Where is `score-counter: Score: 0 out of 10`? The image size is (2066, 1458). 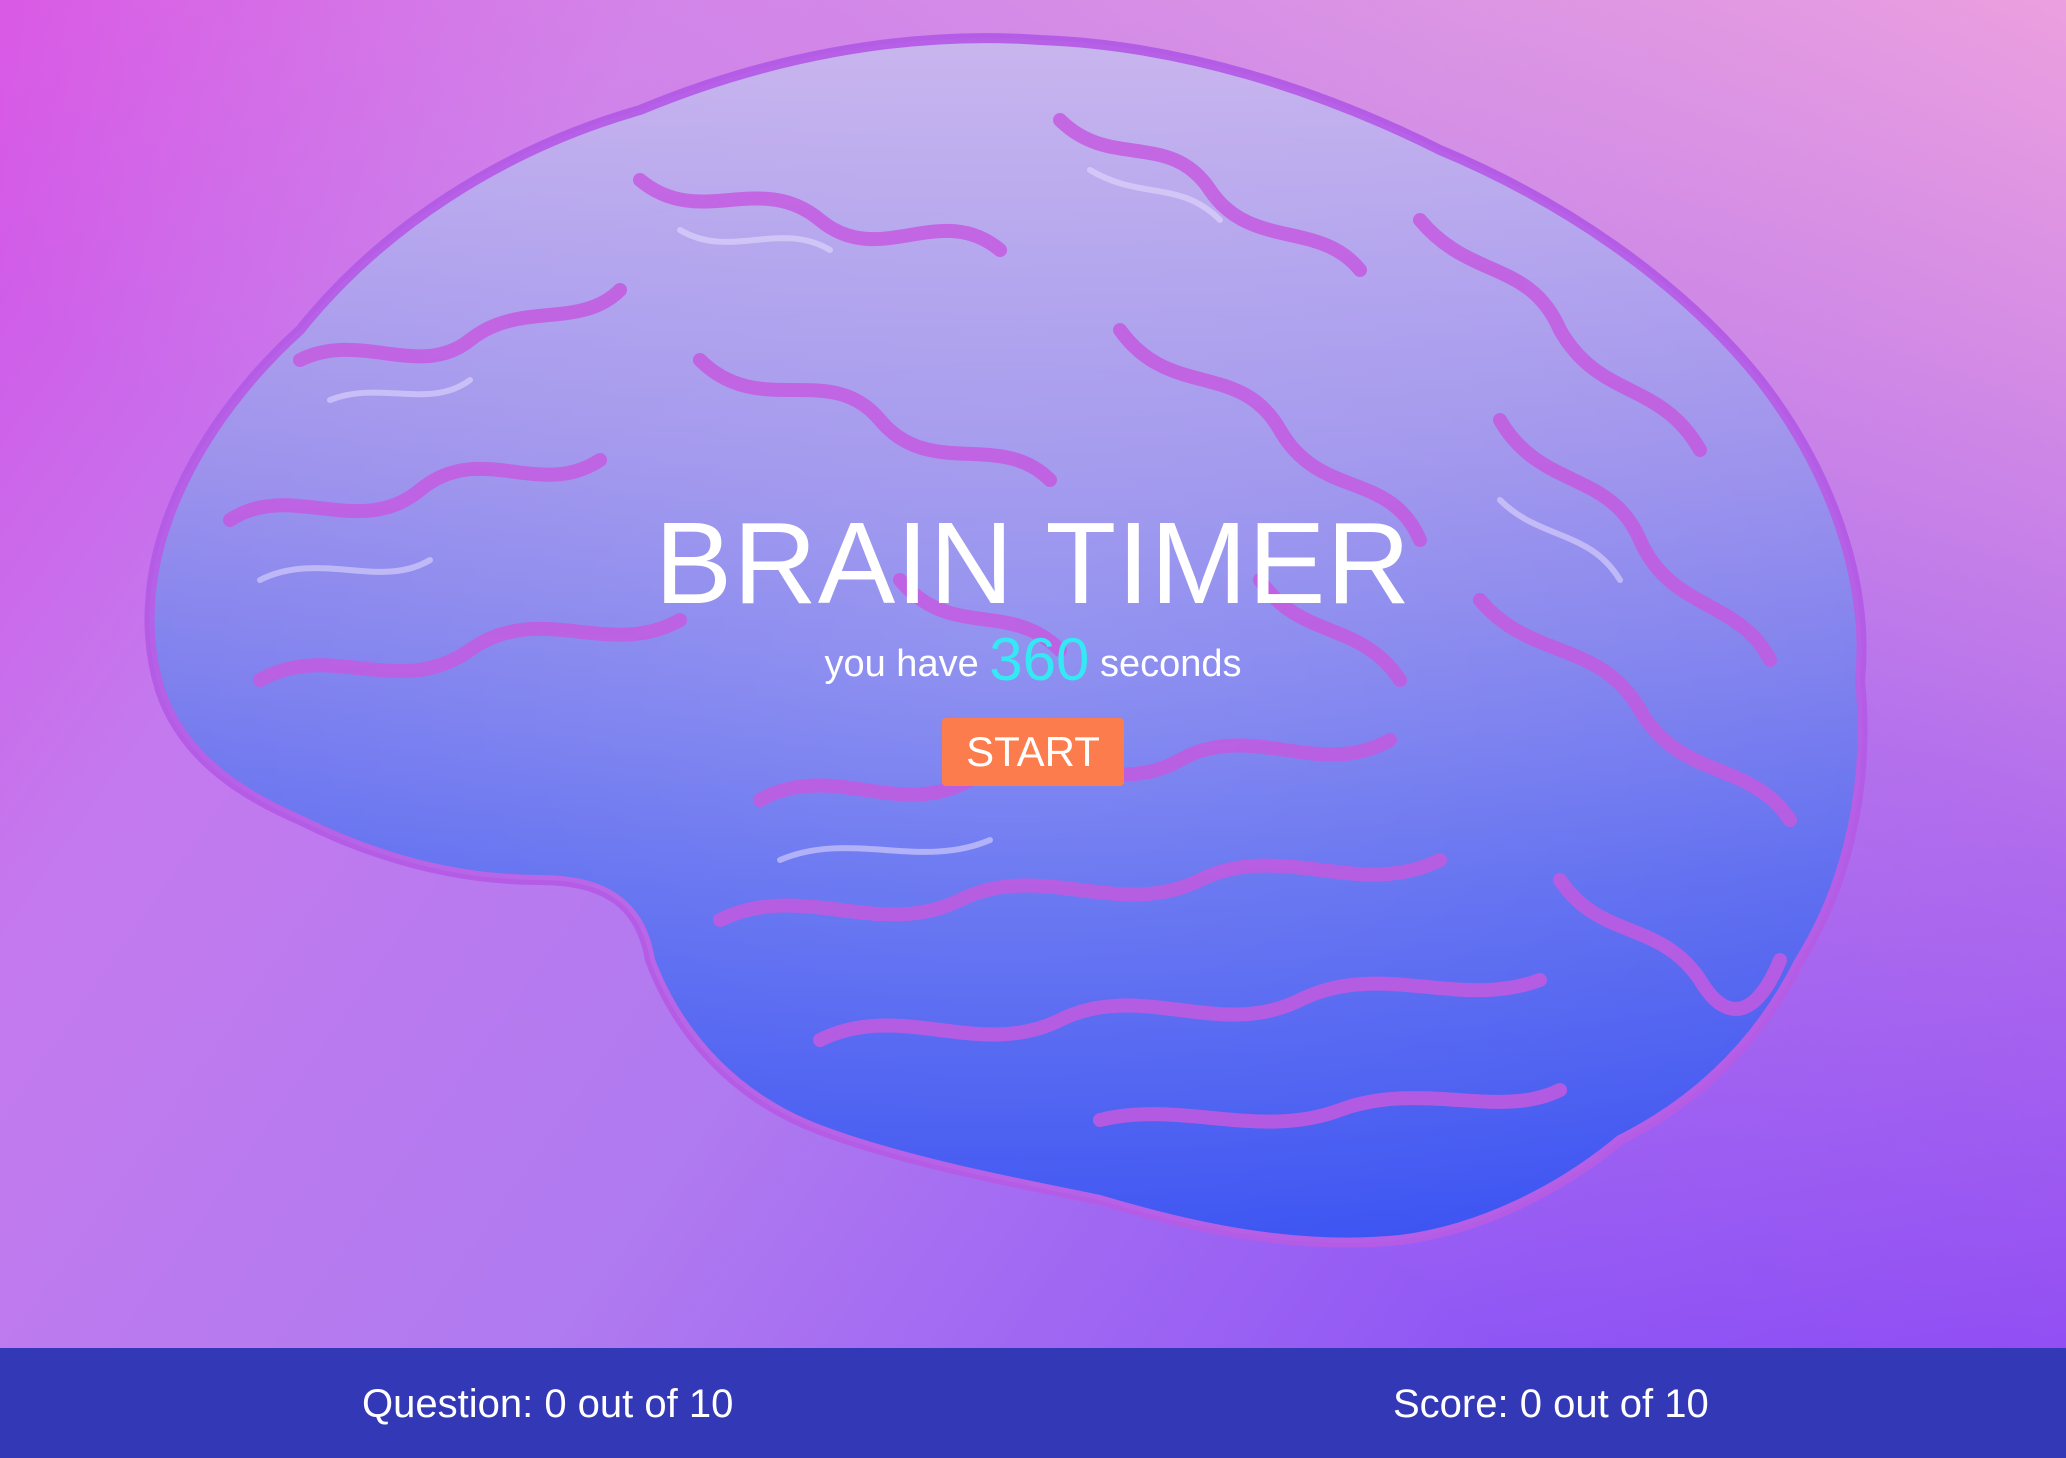
score-counter: Score: 0 out of 10 is located at coordinates (1551, 1404).